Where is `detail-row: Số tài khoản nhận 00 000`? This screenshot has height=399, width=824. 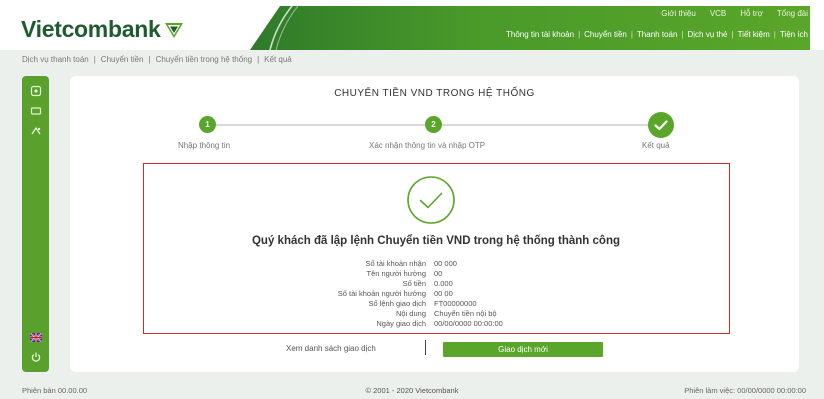
detail-row: Số tài khoản nhận 00 000 is located at coordinates (436, 264).